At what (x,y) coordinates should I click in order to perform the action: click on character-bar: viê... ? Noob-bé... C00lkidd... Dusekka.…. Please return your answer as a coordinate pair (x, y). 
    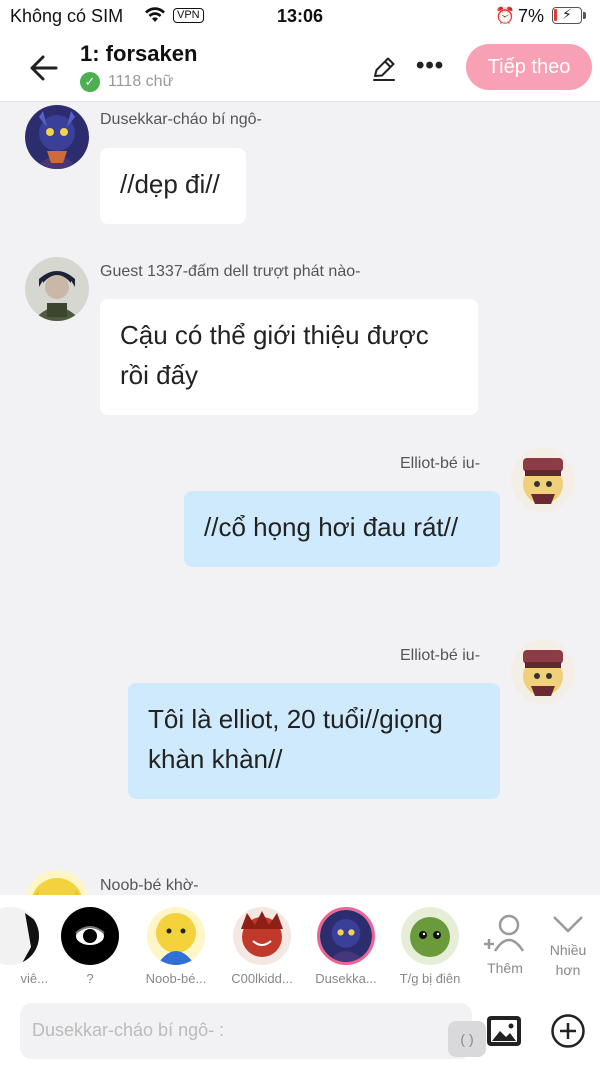
    Looking at the image, I should click on (300, 945).